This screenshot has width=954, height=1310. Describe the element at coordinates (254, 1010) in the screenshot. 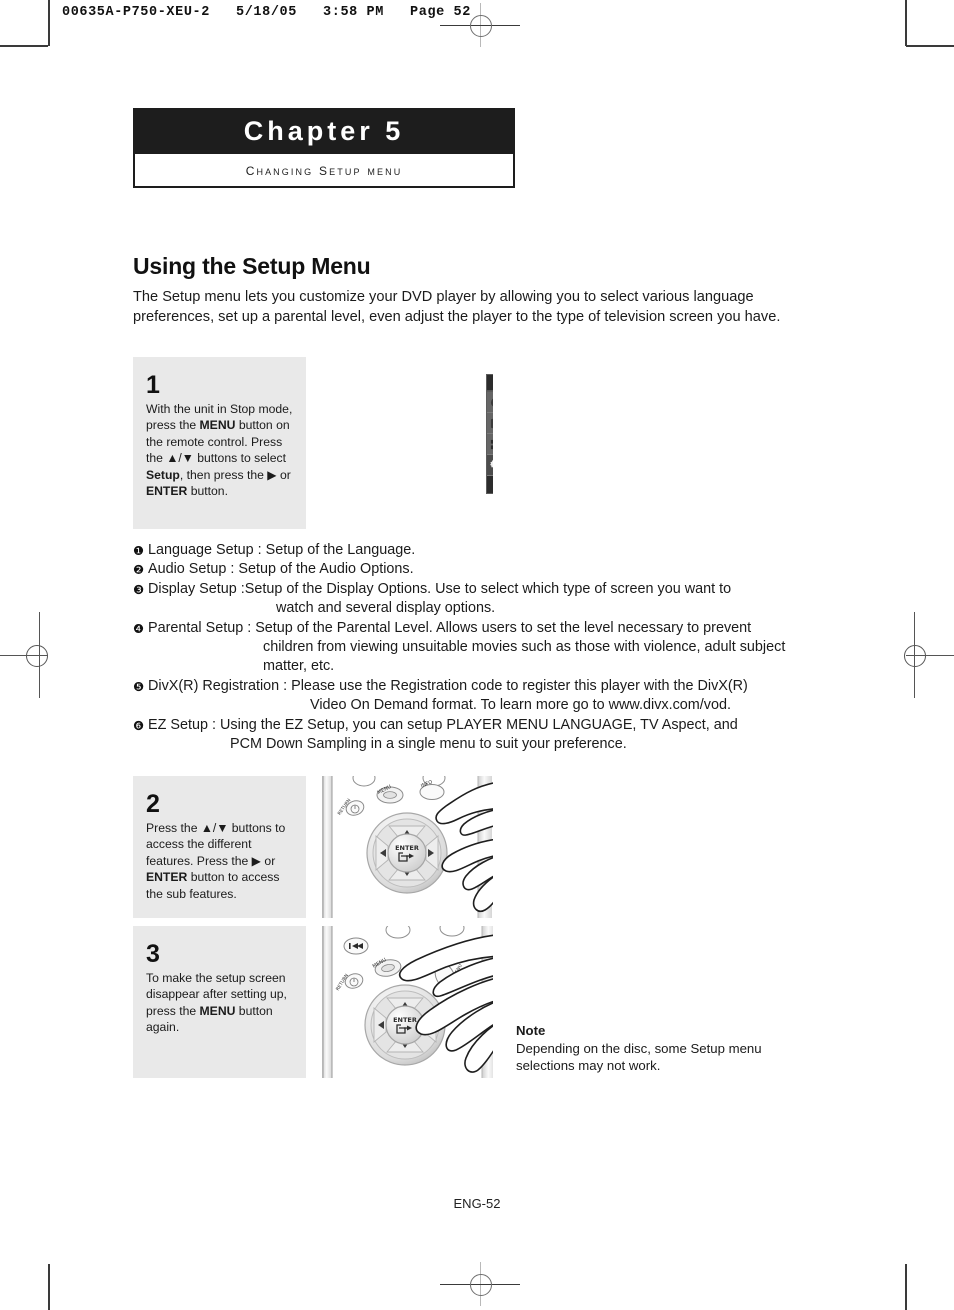

I see `step-3-line-3-post: button` at that location.